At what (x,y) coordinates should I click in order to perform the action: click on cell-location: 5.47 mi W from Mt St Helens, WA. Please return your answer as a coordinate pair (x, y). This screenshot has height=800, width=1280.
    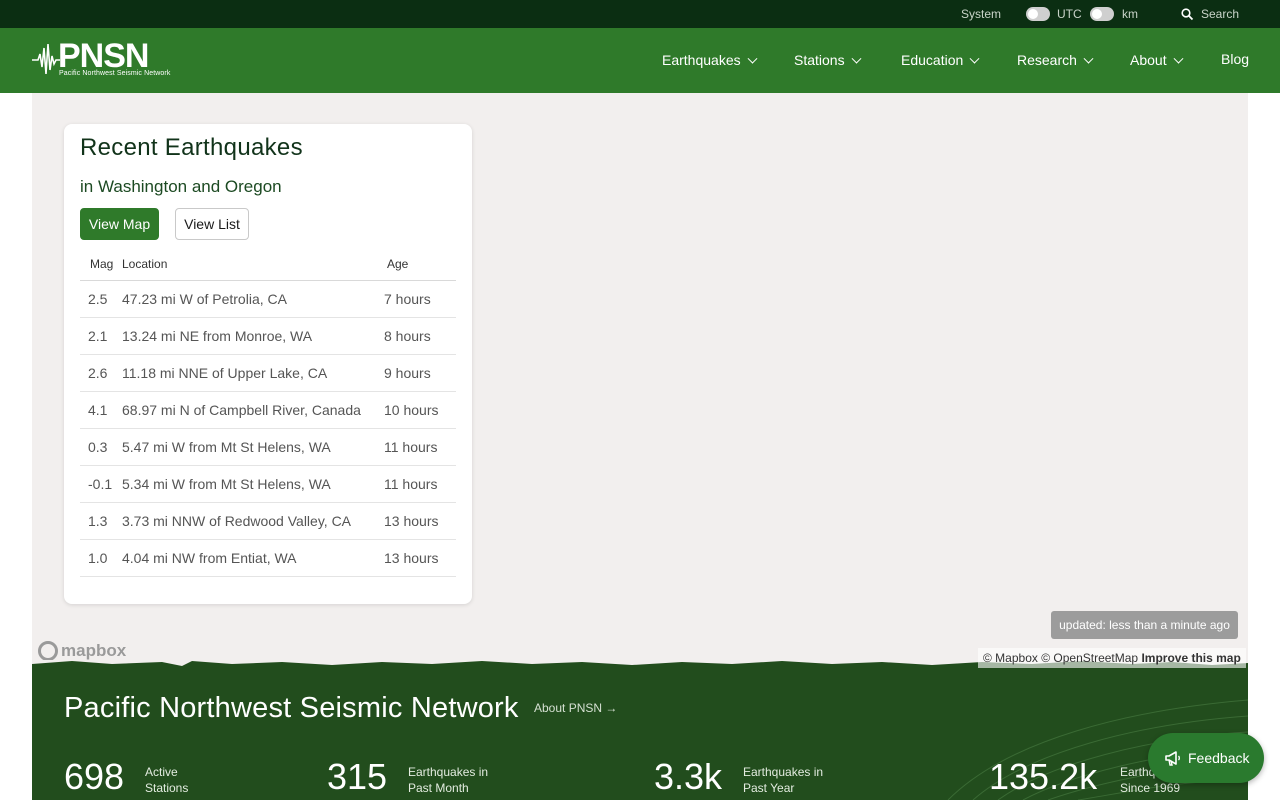
    Looking at the image, I should click on (253, 447).